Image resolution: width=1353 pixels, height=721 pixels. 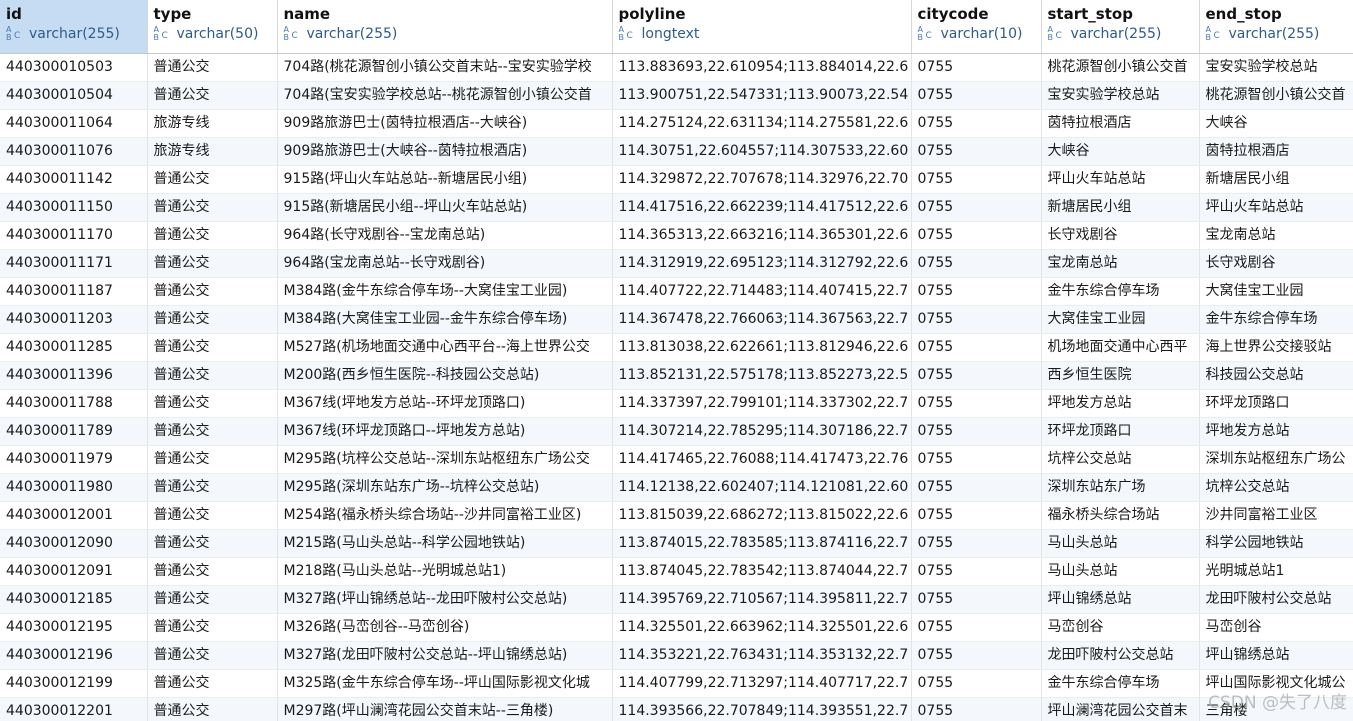 I want to click on cell-polyline: 114.353221,22.763431;114.353132,22.7, so click(x=762, y=655).